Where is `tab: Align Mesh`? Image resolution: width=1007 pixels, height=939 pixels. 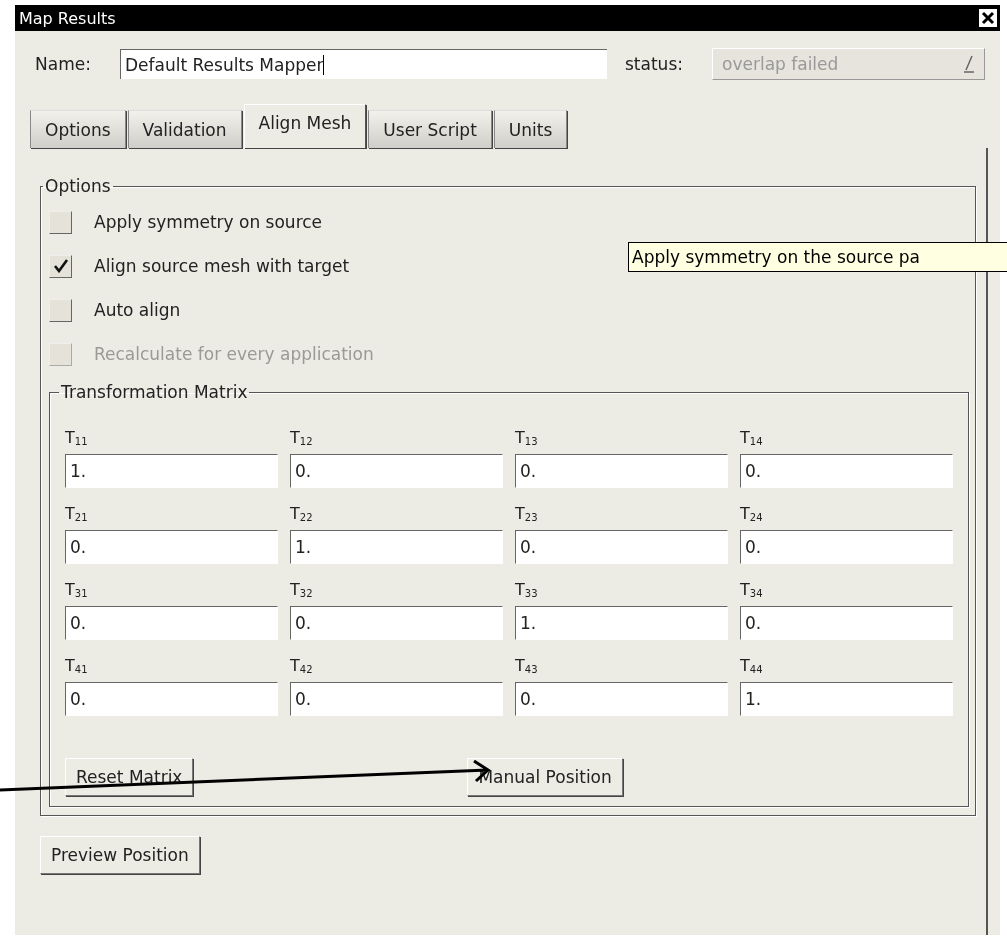 tab: Align Mesh is located at coordinates (305, 126).